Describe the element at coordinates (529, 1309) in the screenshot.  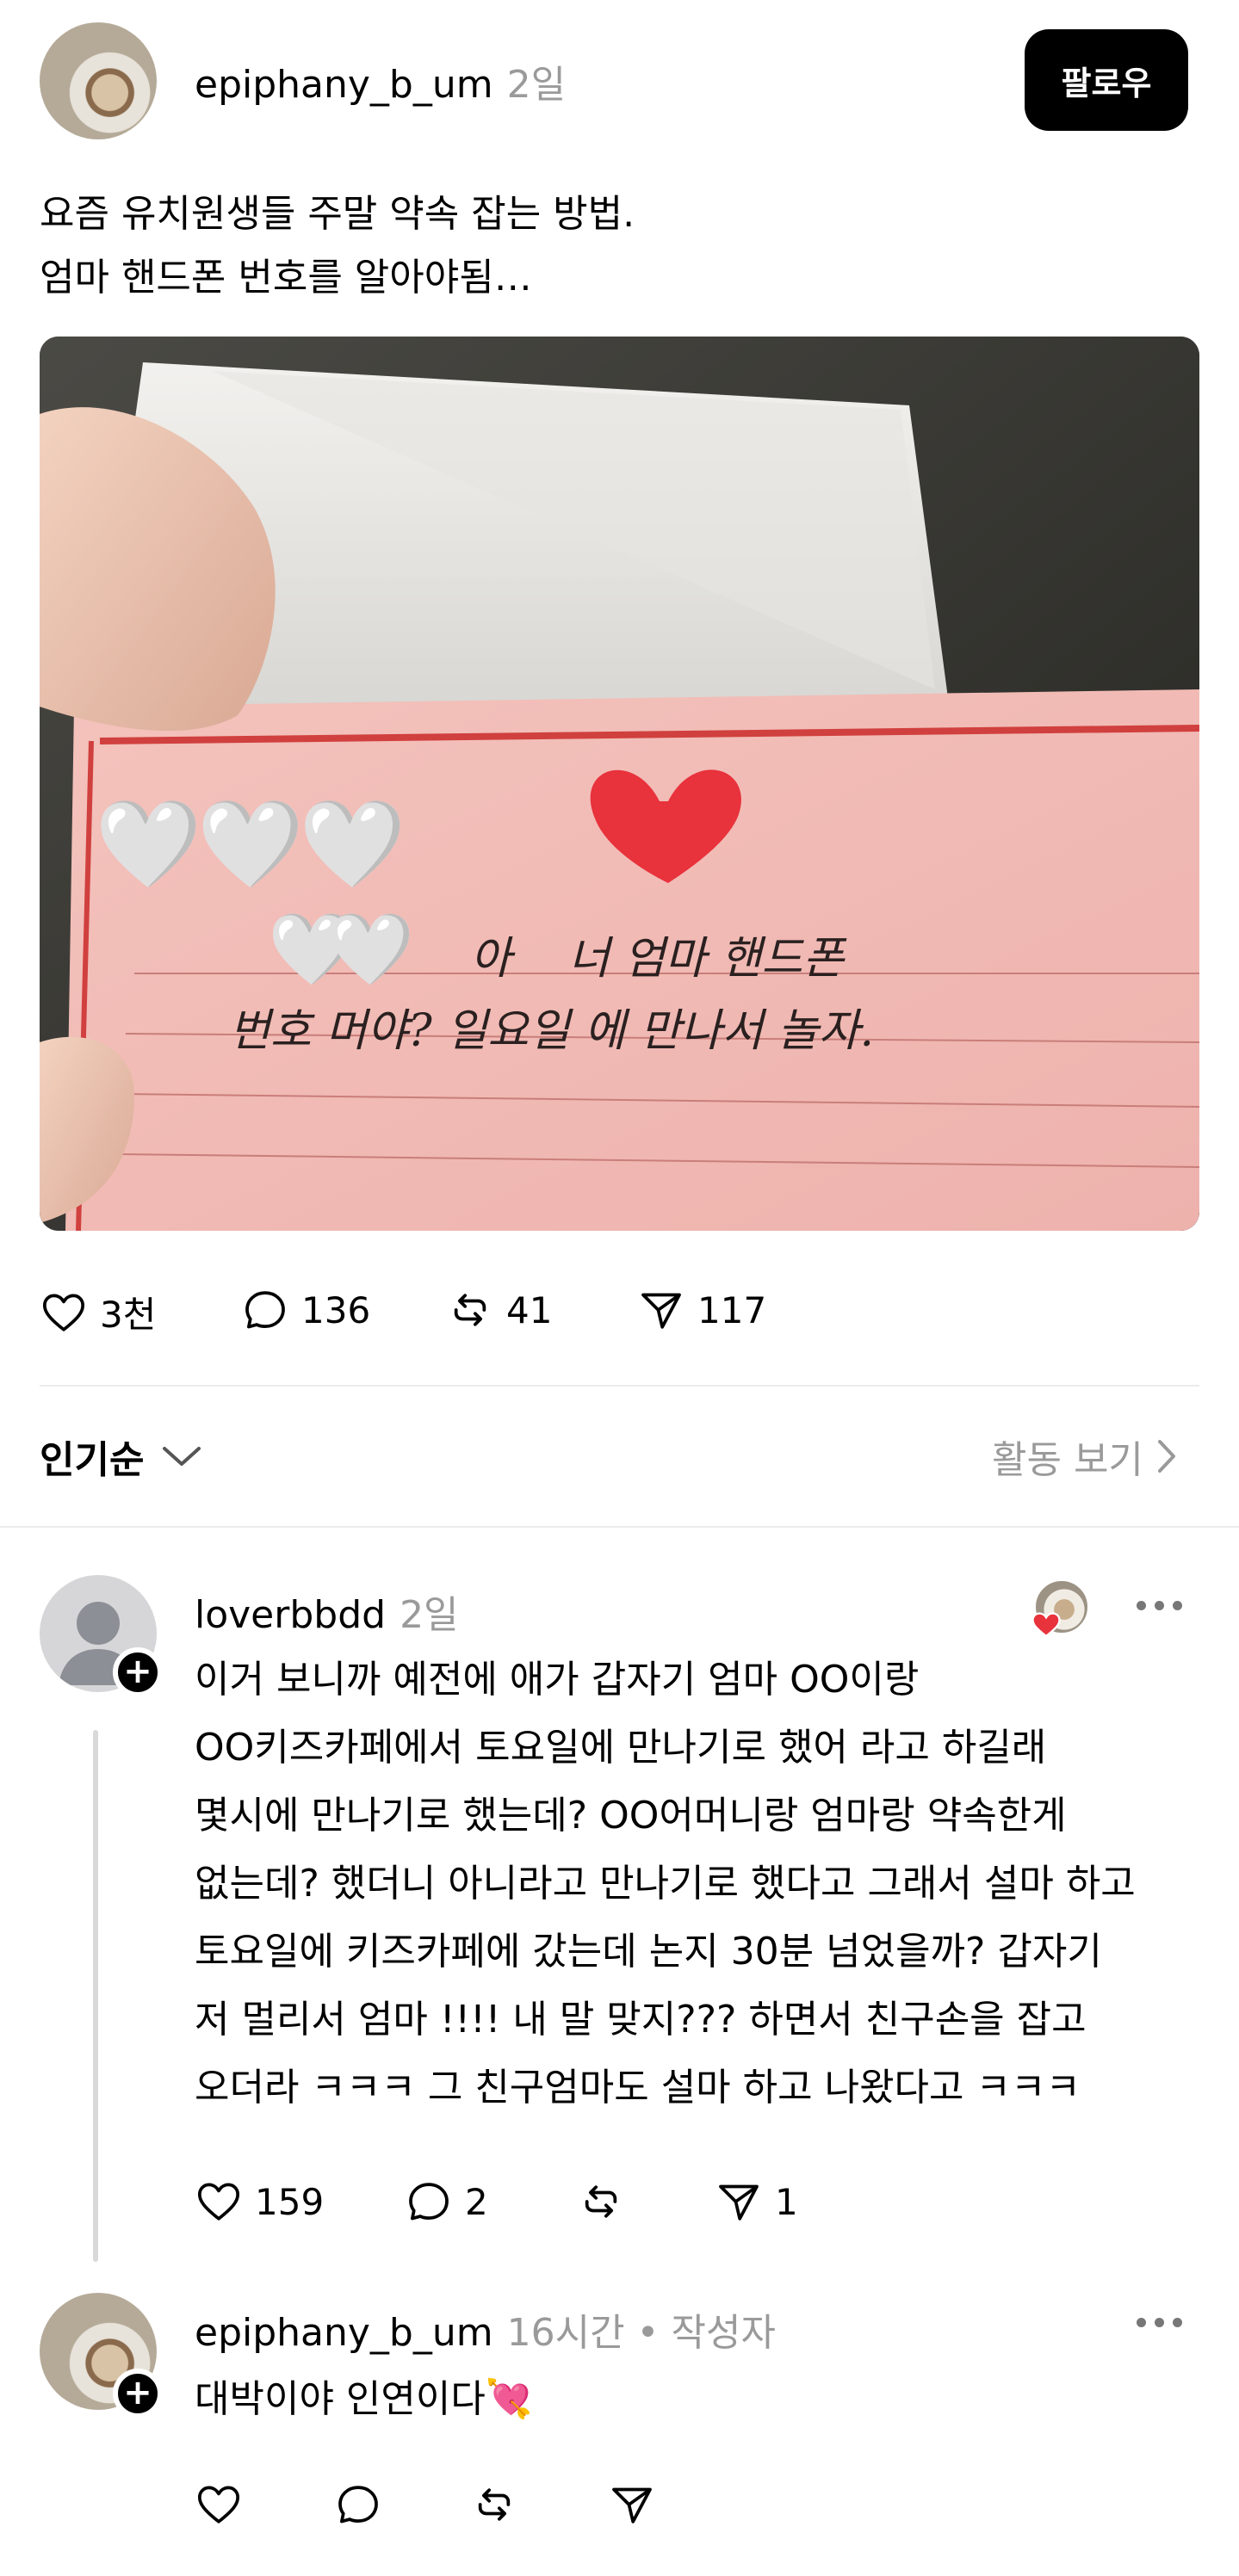
I see `post-repost-count: 41` at that location.